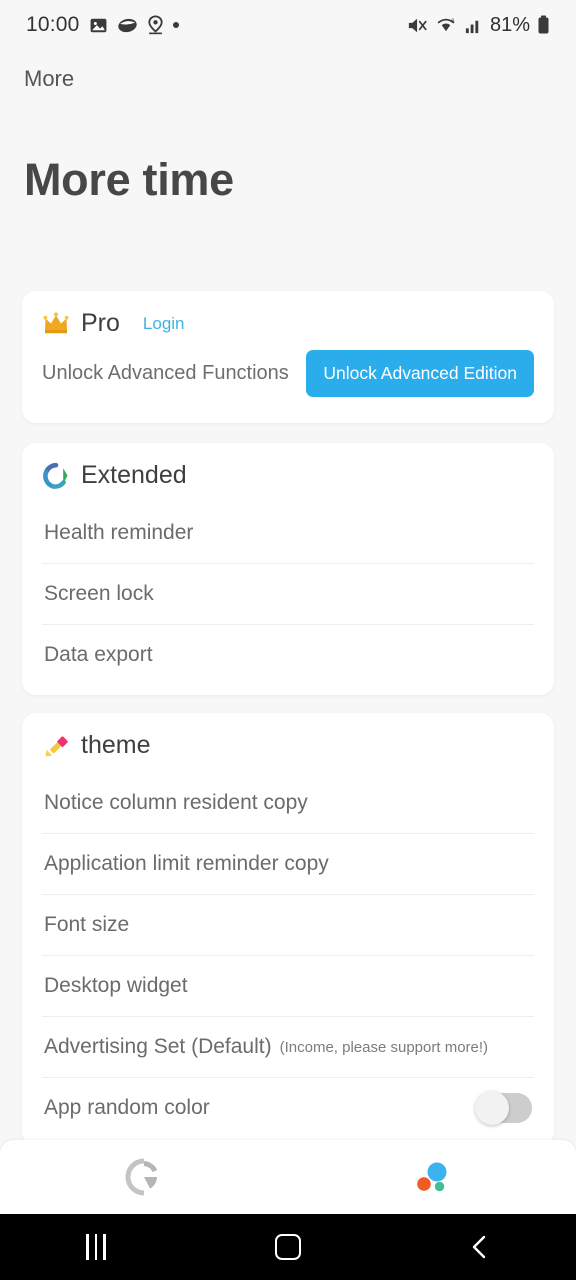 This screenshot has width=576, height=1280. What do you see at coordinates (420, 373) in the screenshot?
I see `unlock-advanced-edition-button: Unlock Advanced Edition` at bounding box center [420, 373].